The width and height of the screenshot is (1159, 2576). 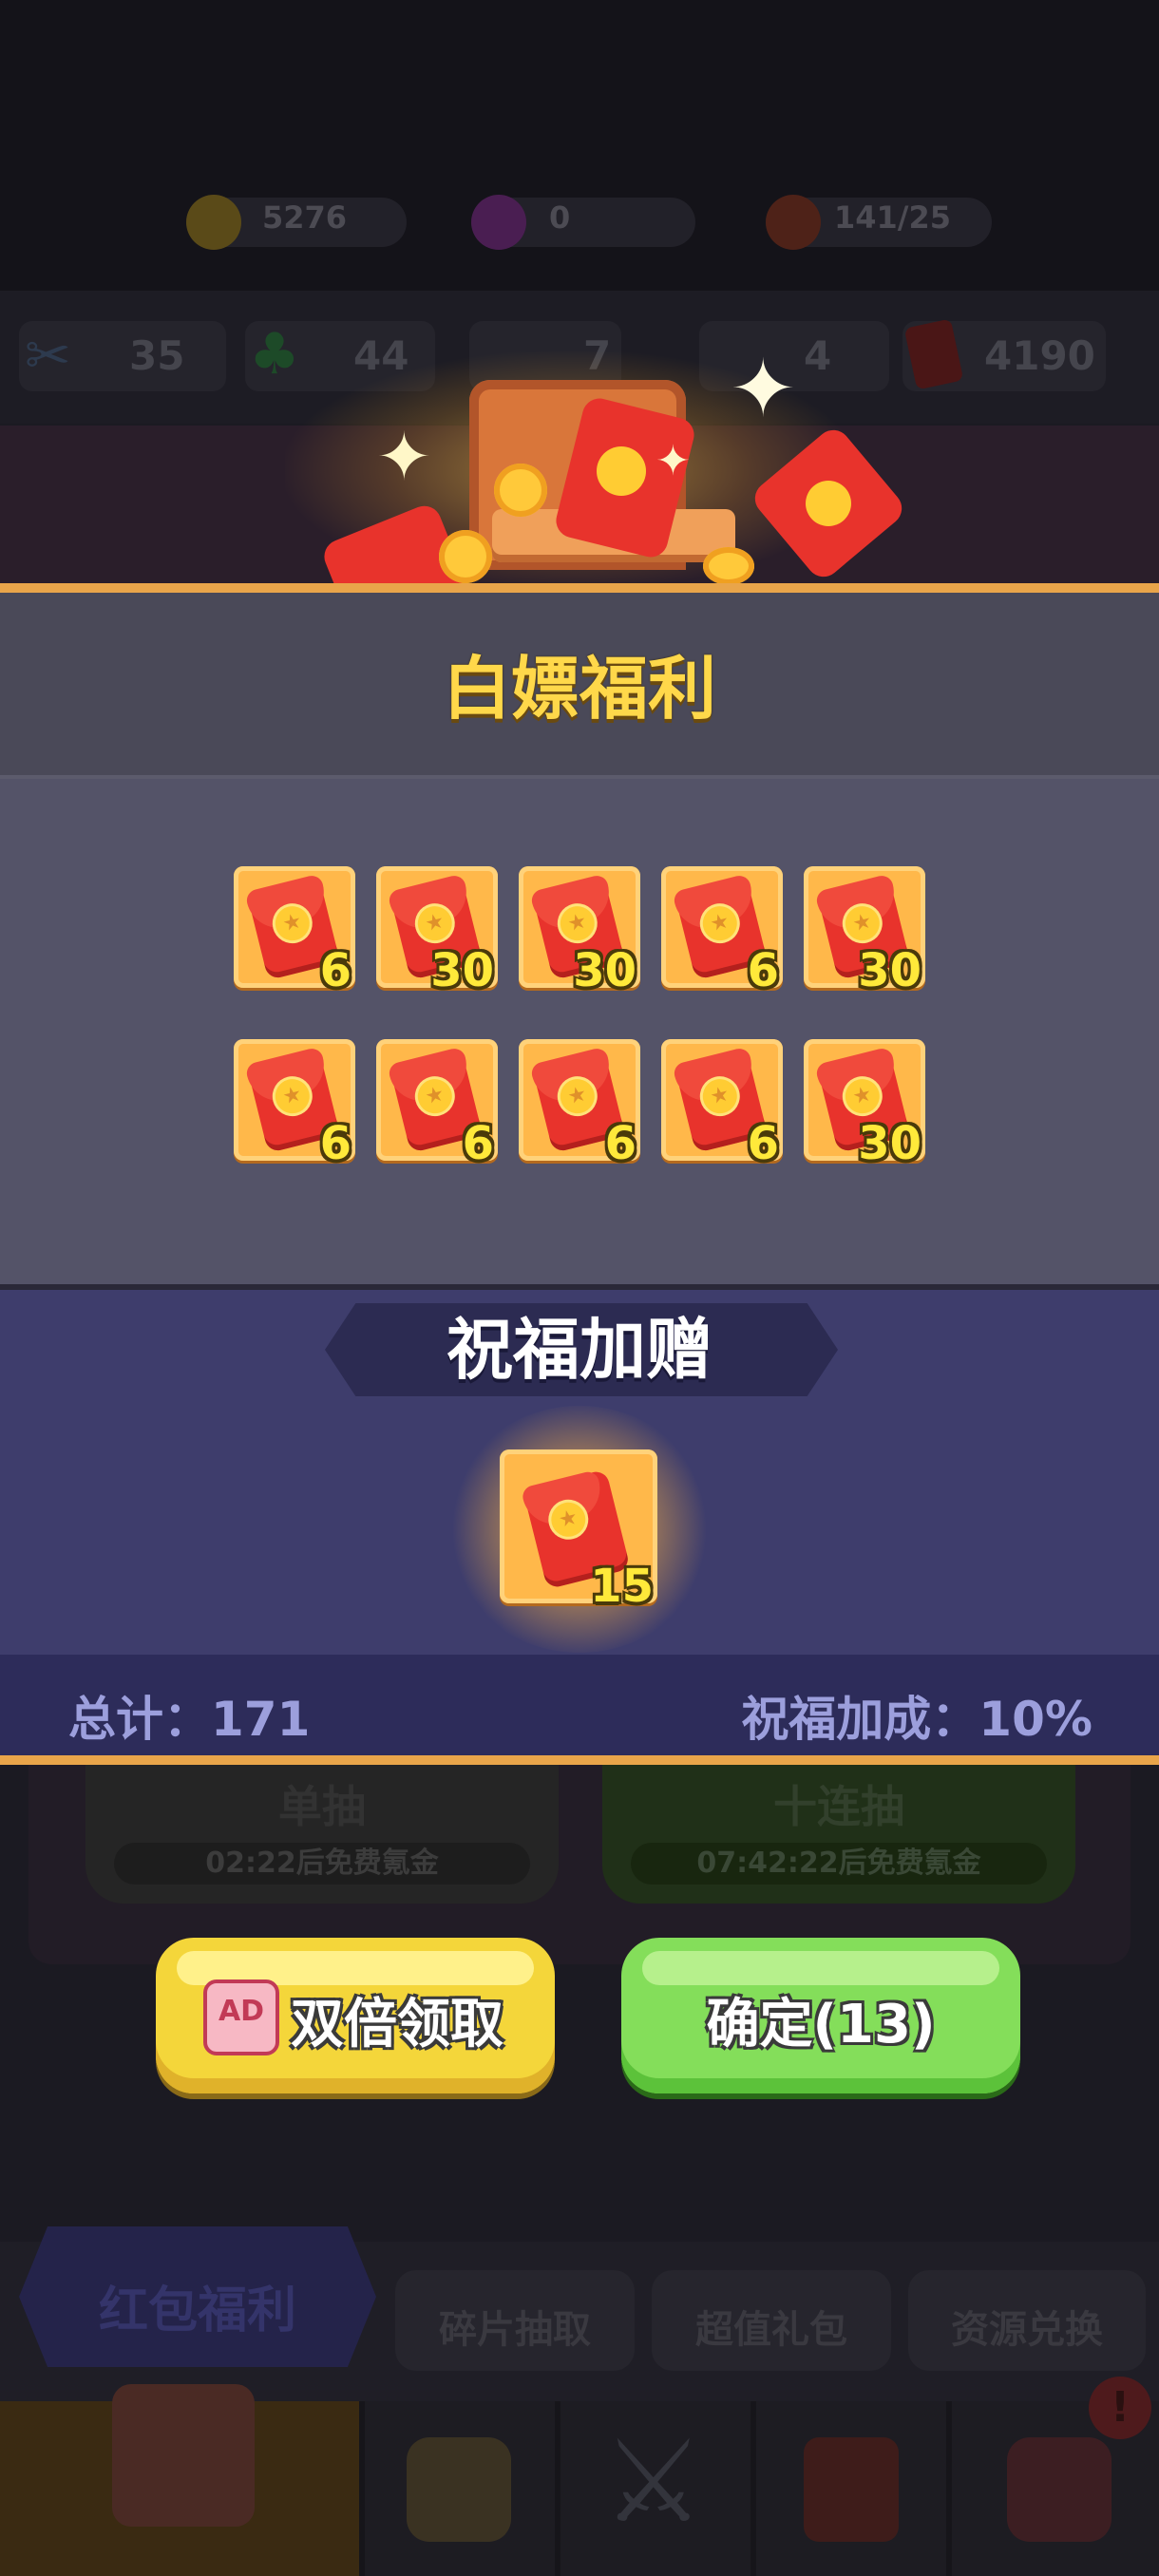 What do you see at coordinates (579, 147) in the screenshot?
I see `top-background` at bounding box center [579, 147].